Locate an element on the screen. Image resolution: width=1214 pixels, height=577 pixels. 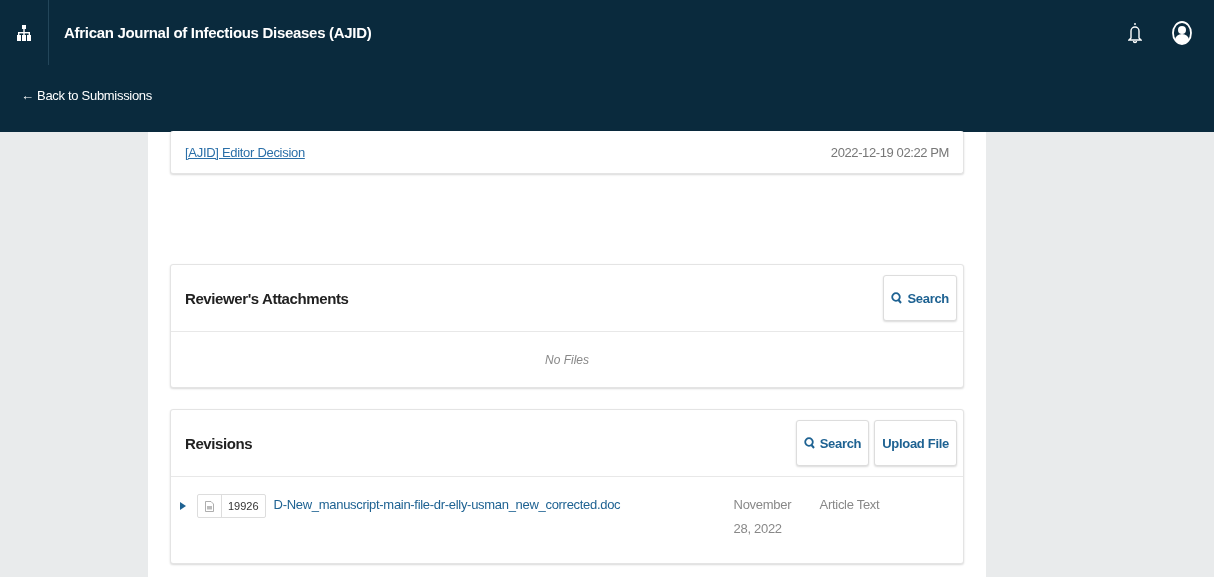
expand-caret-icon is located at coordinates (183, 506).